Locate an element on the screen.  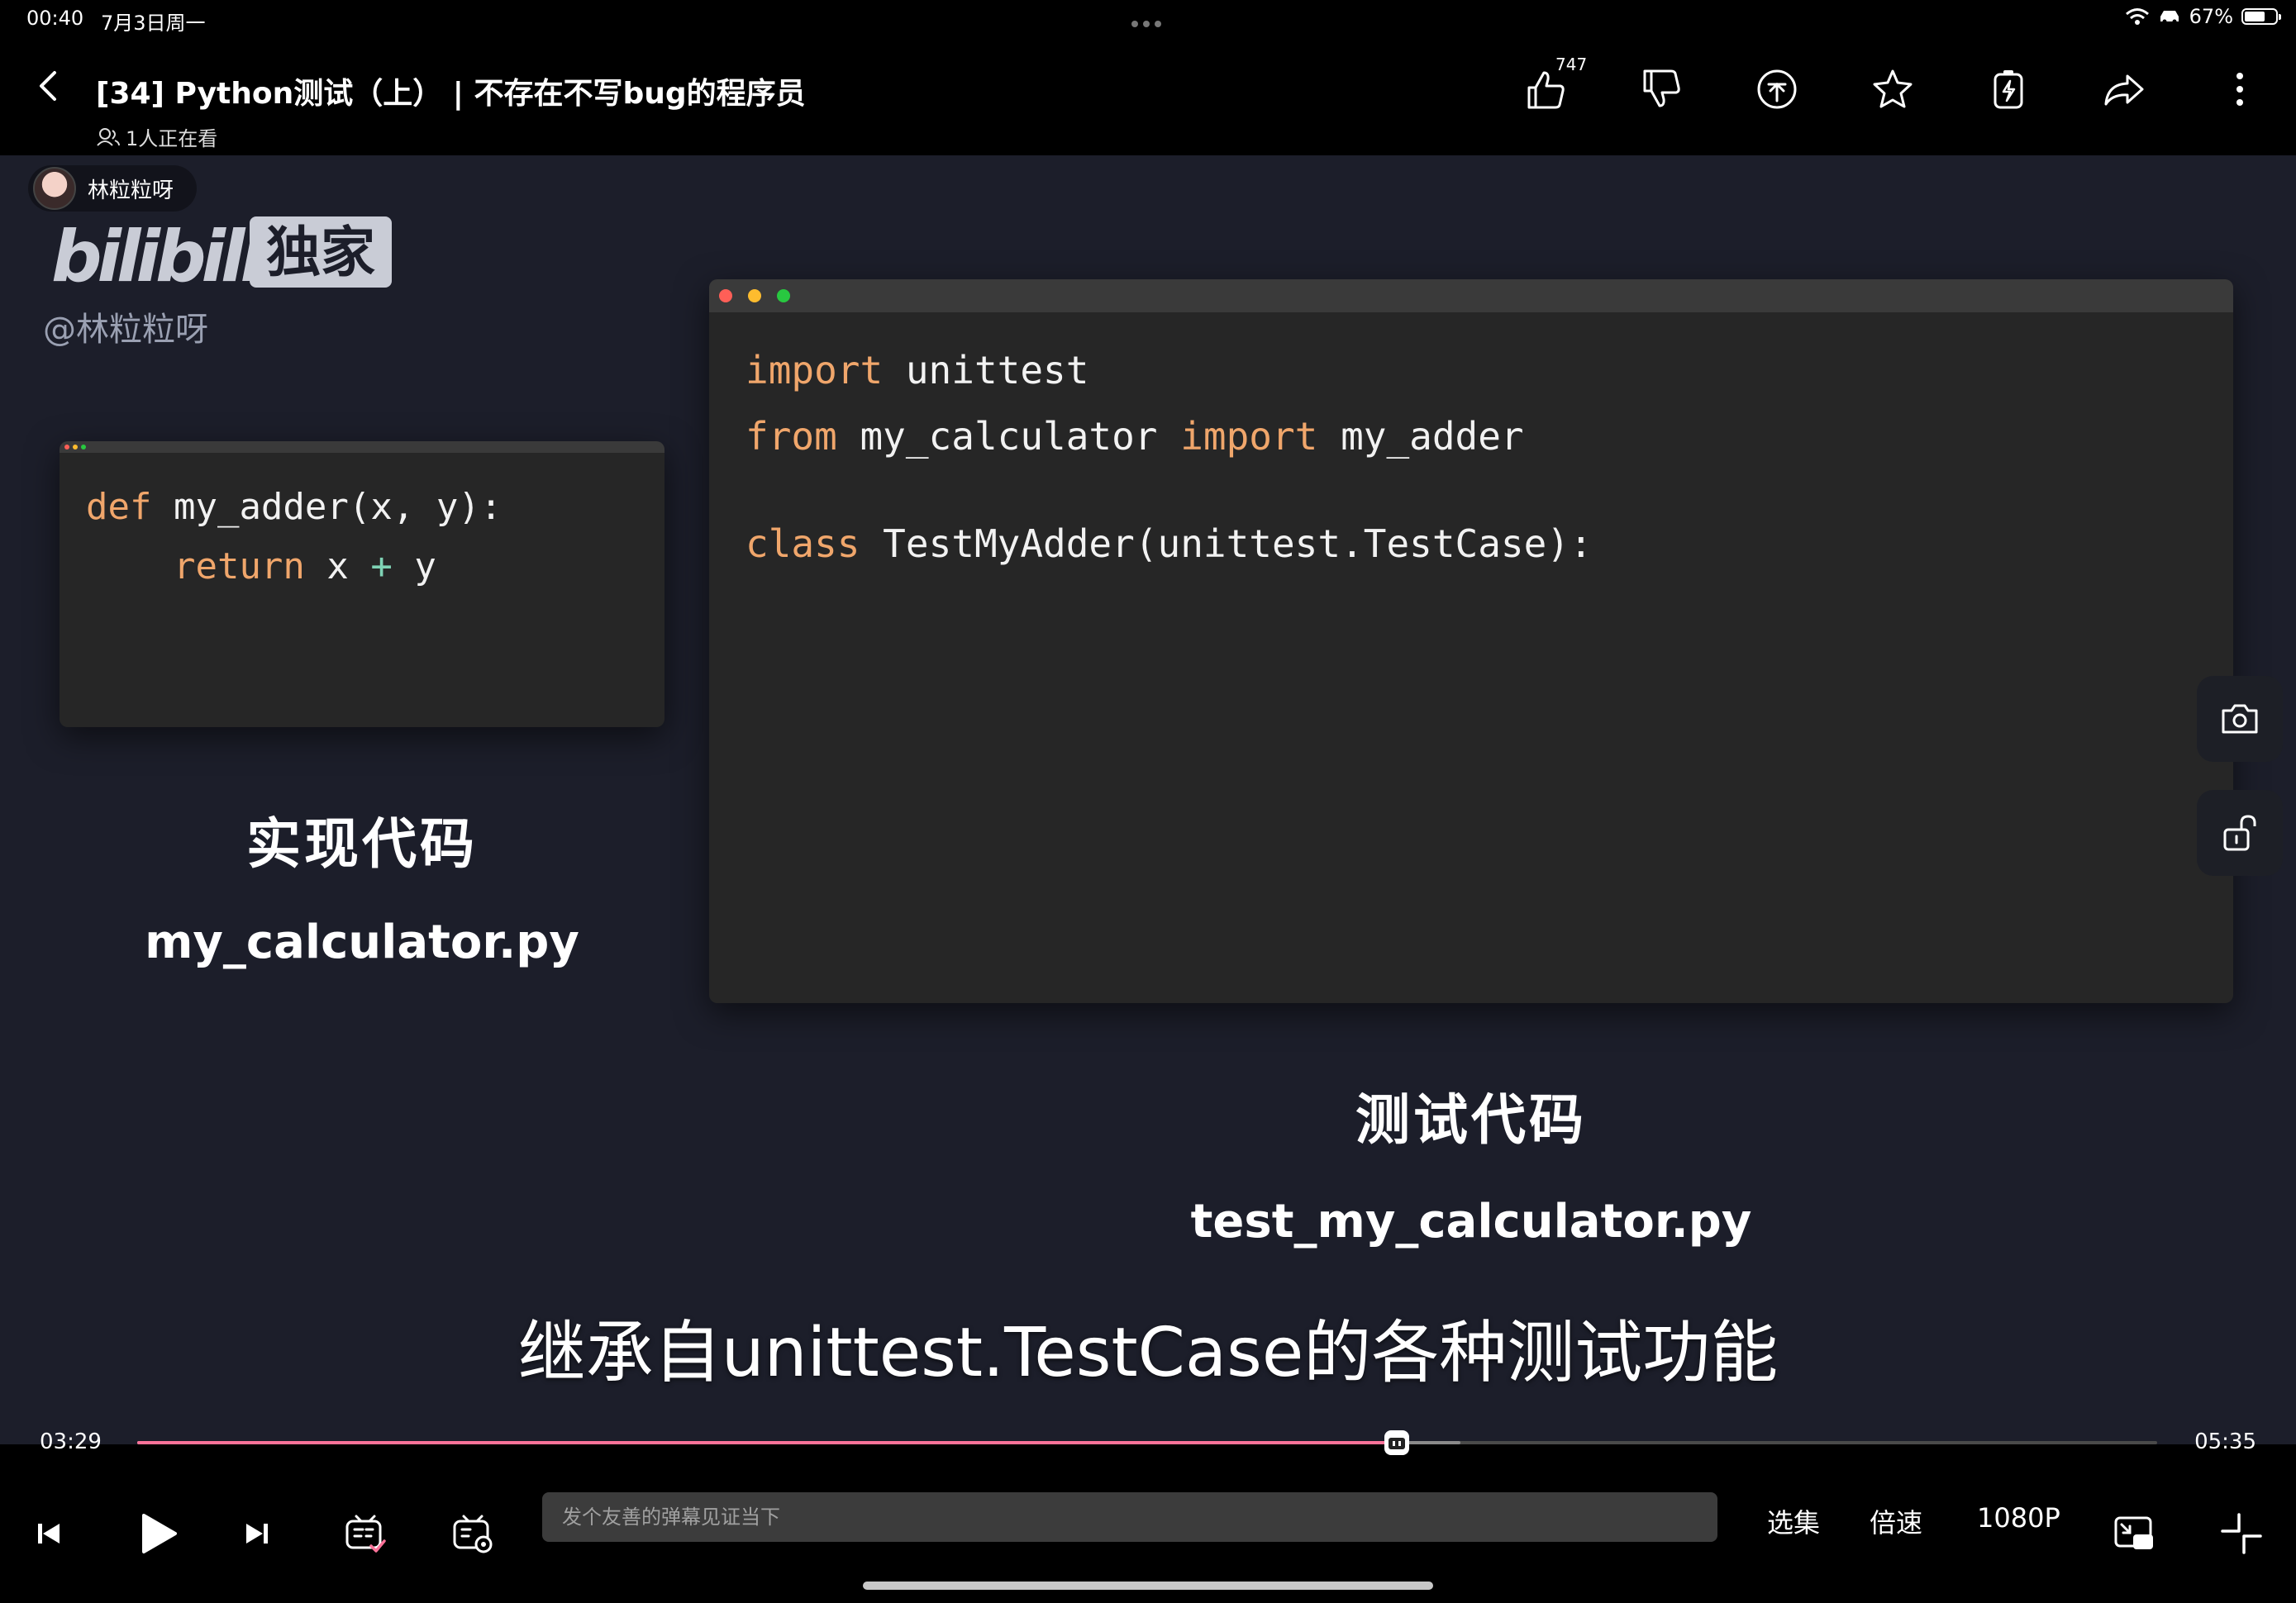
screenshot-button is located at coordinates (2240, 719).